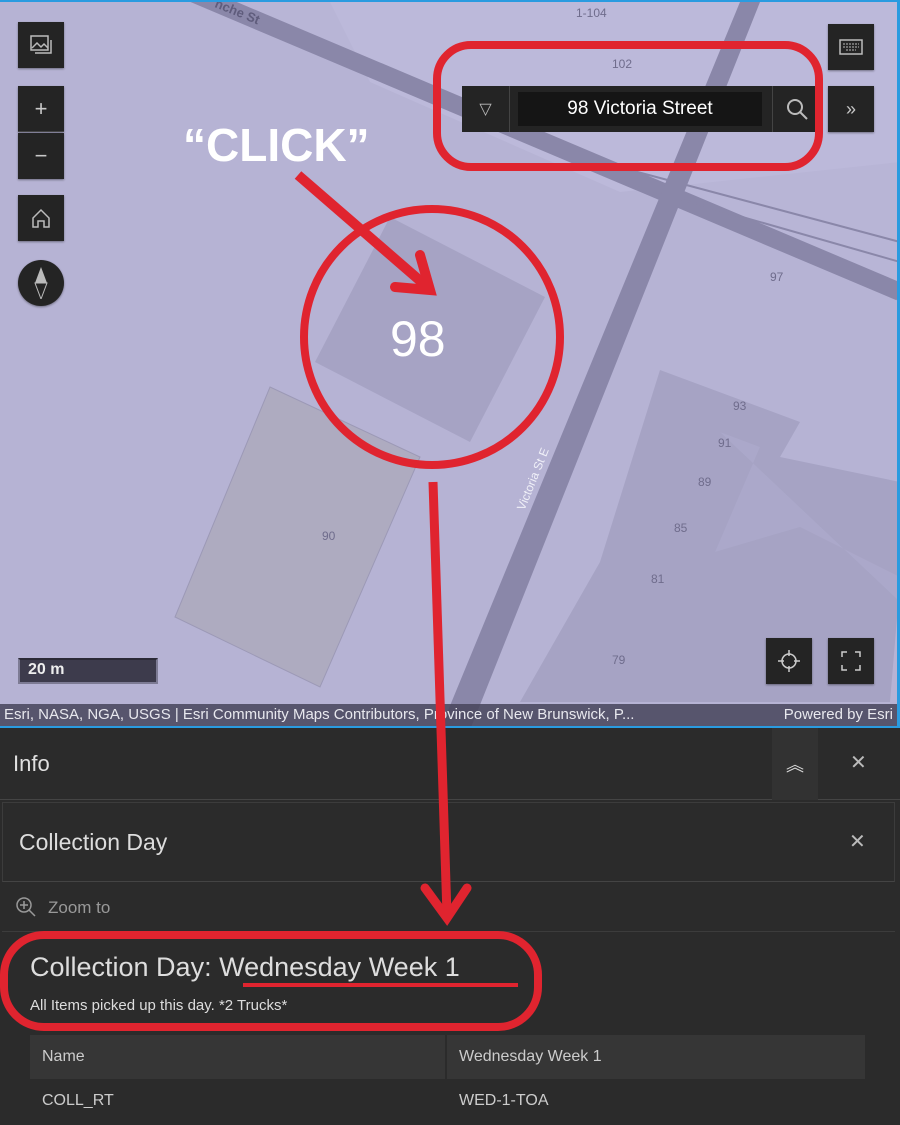 This screenshot has height=1125, width=900. Describe the element at coordinates (740, 406) in the screenshot. I see `address-label: 93` at that location.